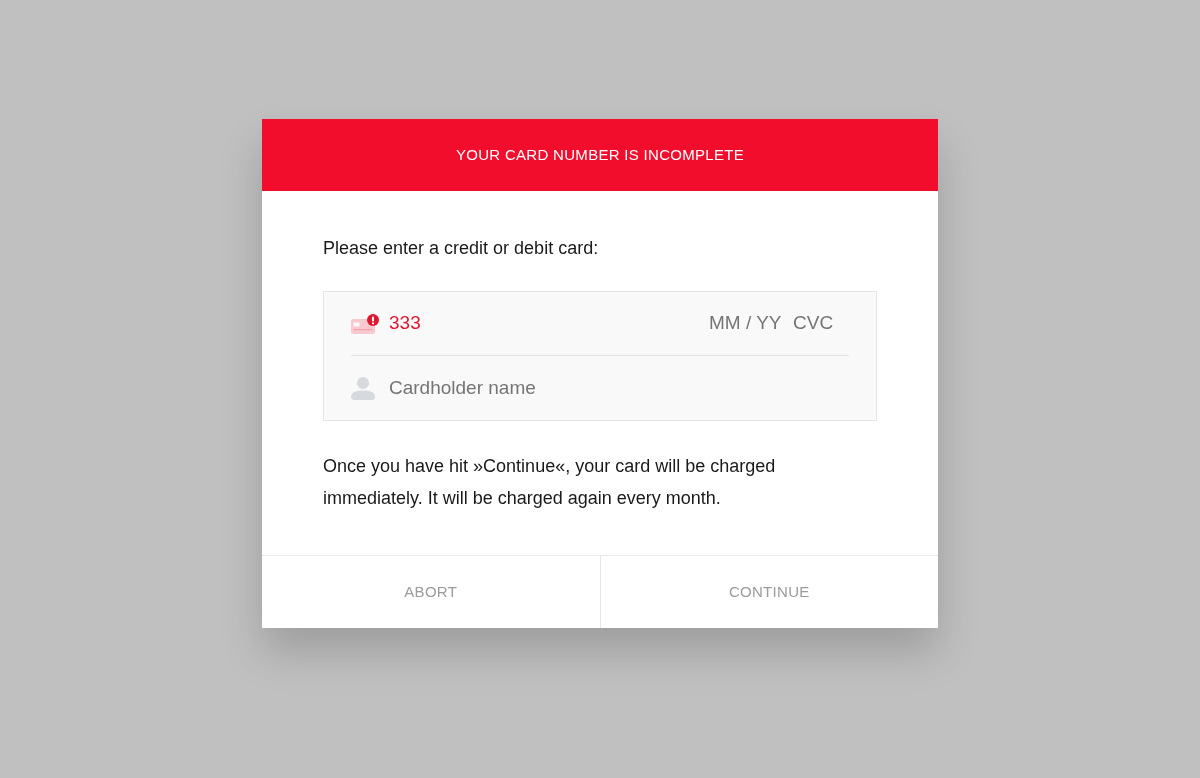 Image resolution: width=1200 pixels, height=778 pixels. I want to click on continue-button: CONTINUE, so click(768, 592).